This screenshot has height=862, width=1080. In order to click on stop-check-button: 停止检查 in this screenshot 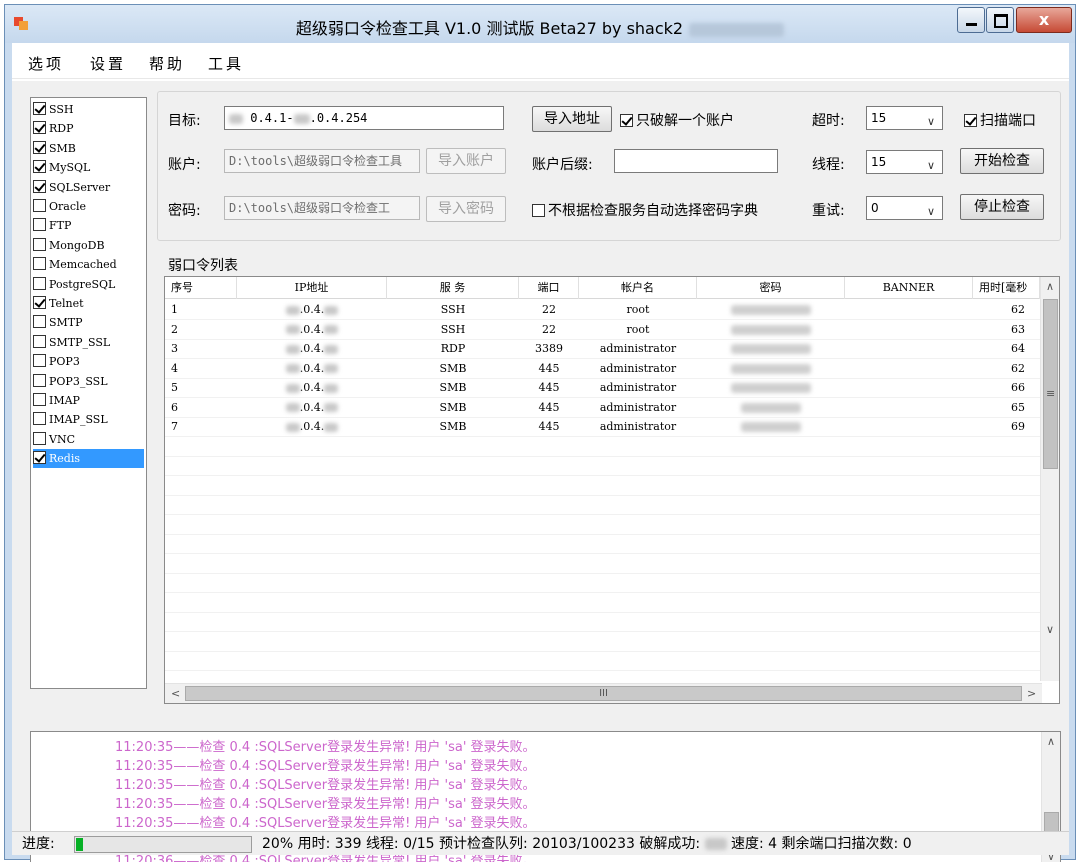, I will do `click(1002, 207)`.